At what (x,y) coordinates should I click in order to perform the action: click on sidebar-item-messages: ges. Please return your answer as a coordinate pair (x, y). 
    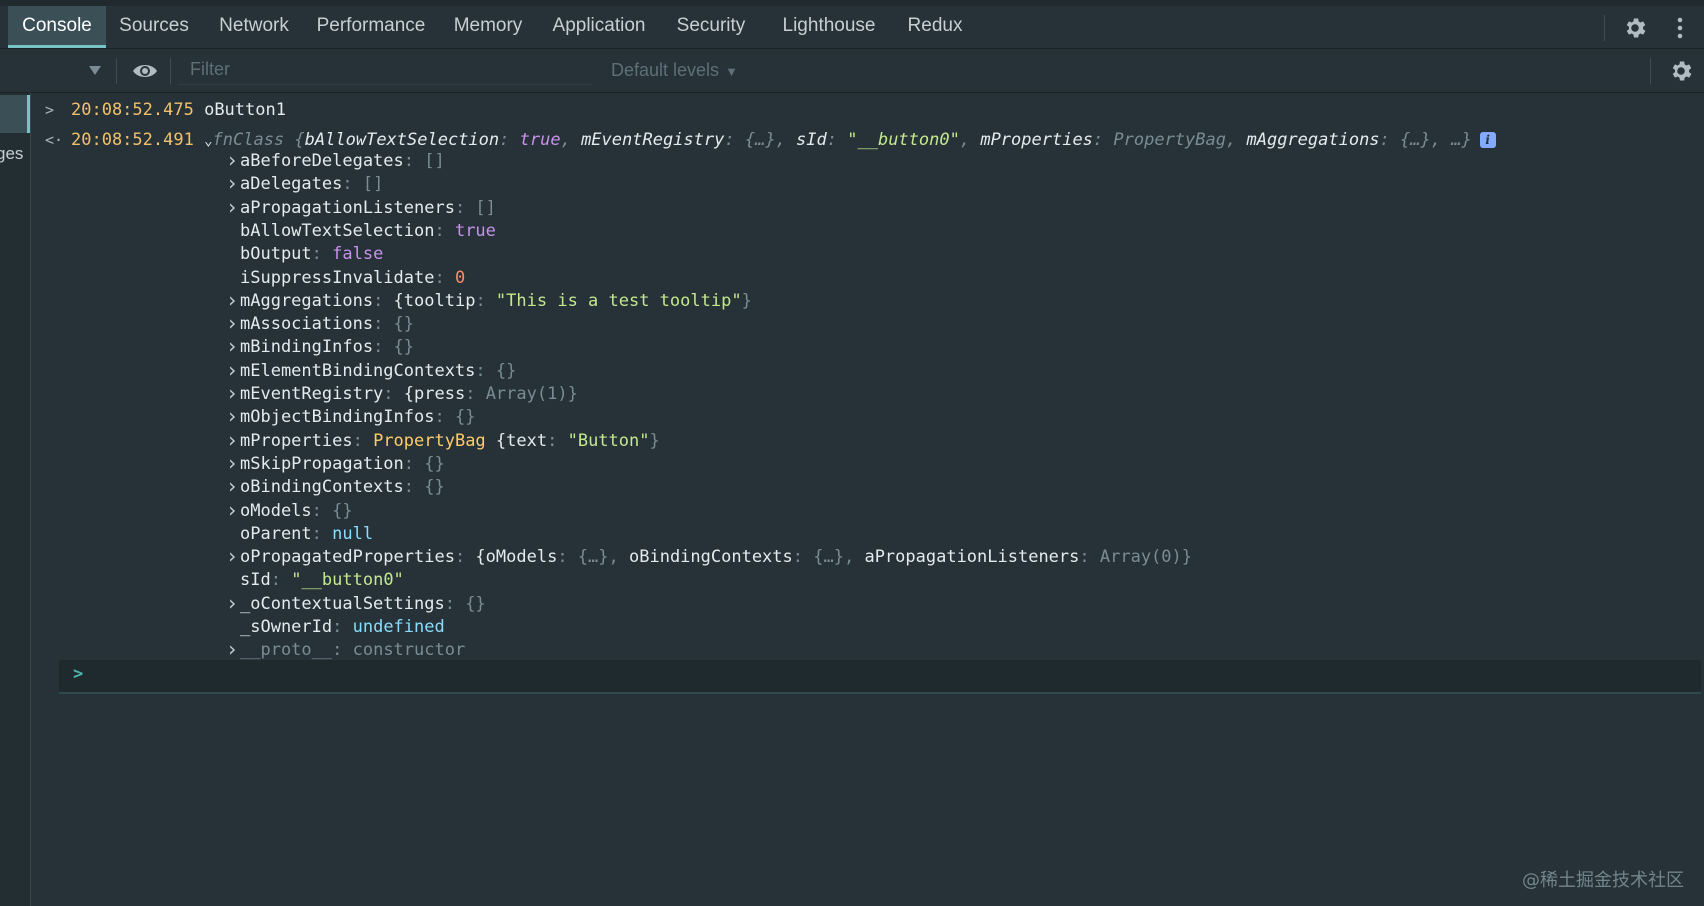
    Looking at the image, I should click on (11, 154).